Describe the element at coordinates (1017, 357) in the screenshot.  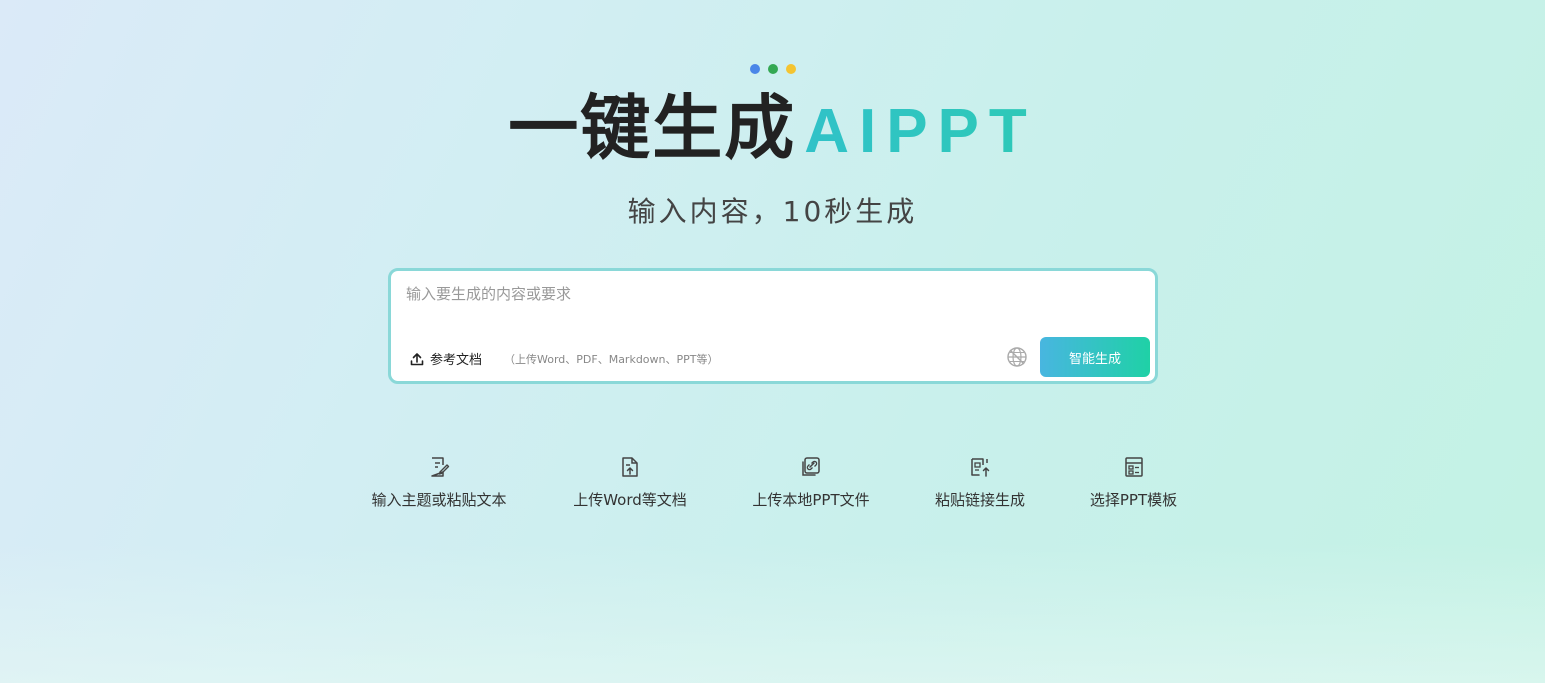
I see `globe-icon` at that location.